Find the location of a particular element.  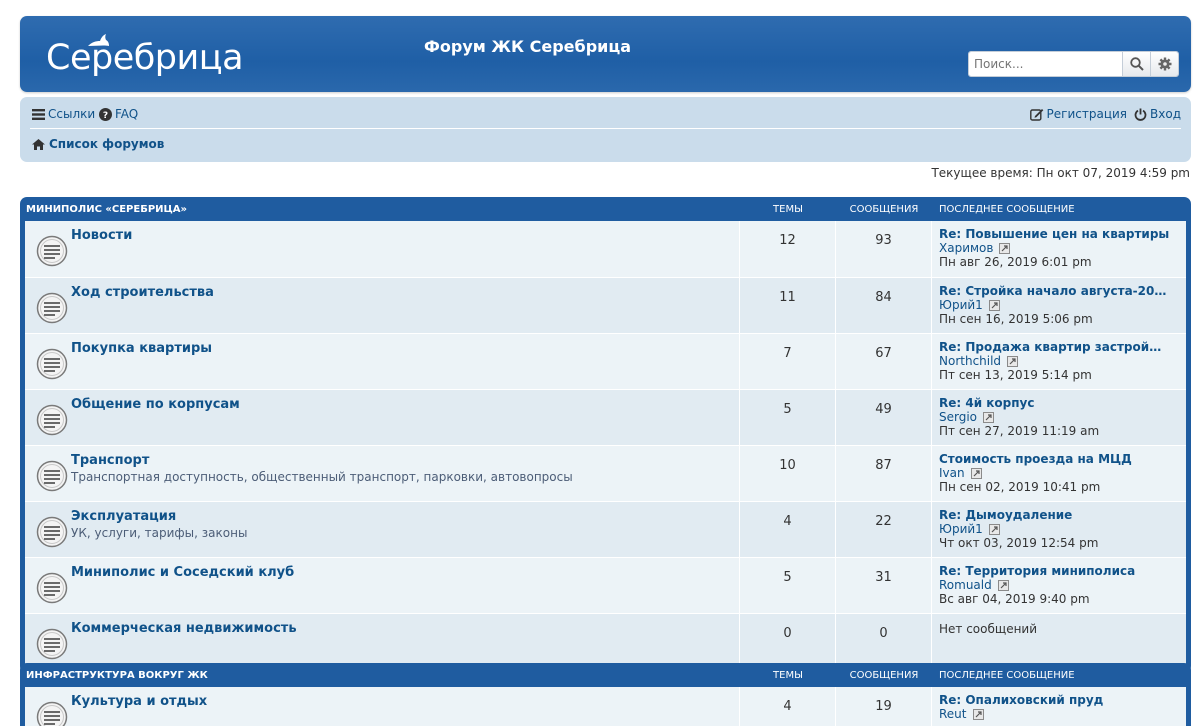

last-post-title: Re: Дымоудаление is located at coordinates (1055, 515).